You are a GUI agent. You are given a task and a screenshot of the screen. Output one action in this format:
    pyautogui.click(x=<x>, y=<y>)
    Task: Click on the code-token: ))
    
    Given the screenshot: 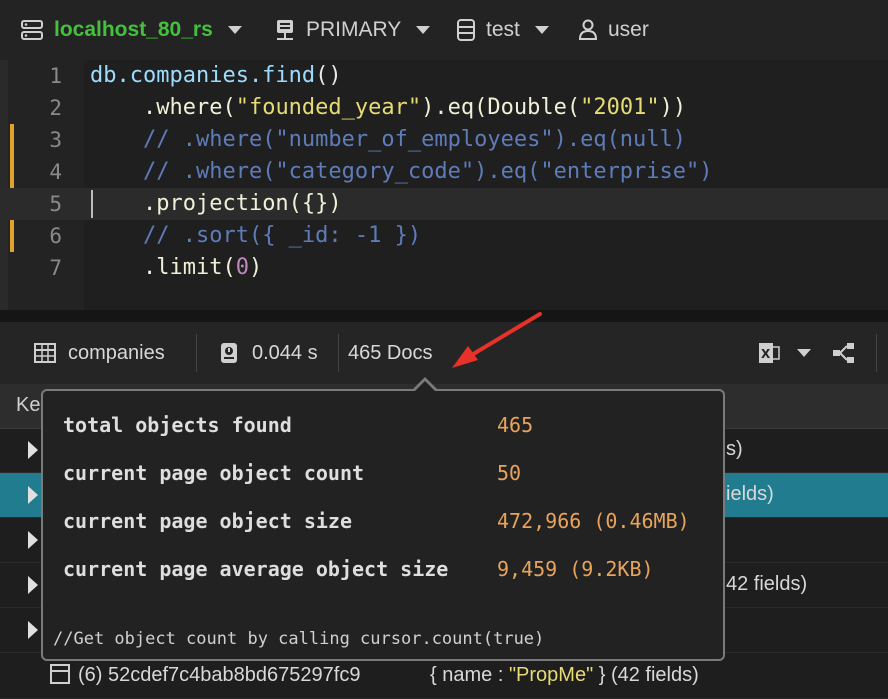 What is the action you would take?
    pyautogui.click(x=673, y=107)
    